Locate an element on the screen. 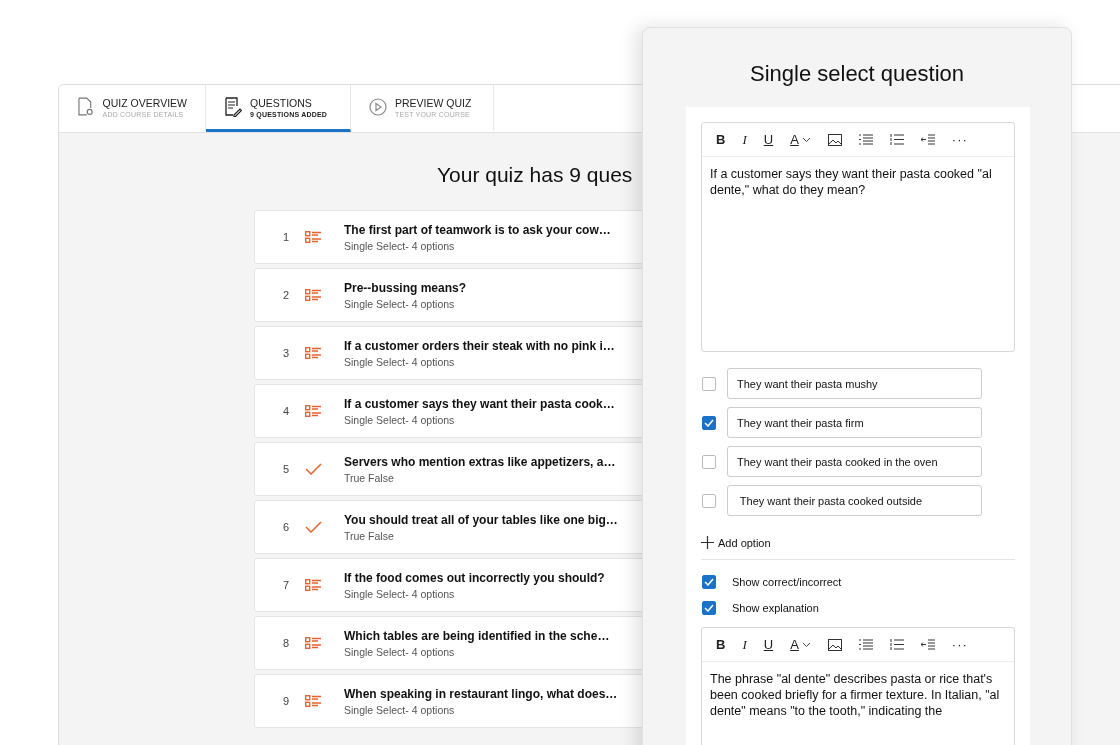  option-field: They want their pasta cooked outside is located at coordinates (854, 500).